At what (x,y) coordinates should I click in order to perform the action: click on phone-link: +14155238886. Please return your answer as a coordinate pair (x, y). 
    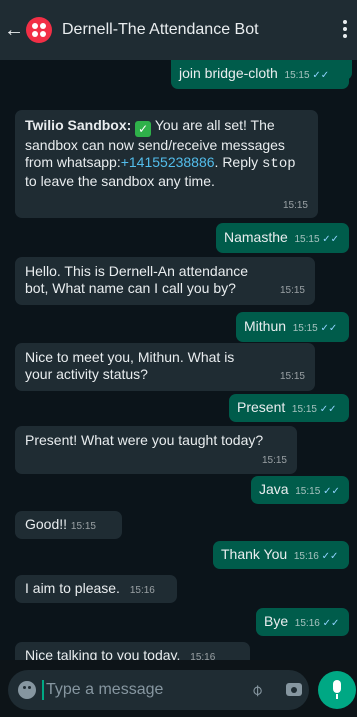
    Looking at the image, I should click on (168, 162).